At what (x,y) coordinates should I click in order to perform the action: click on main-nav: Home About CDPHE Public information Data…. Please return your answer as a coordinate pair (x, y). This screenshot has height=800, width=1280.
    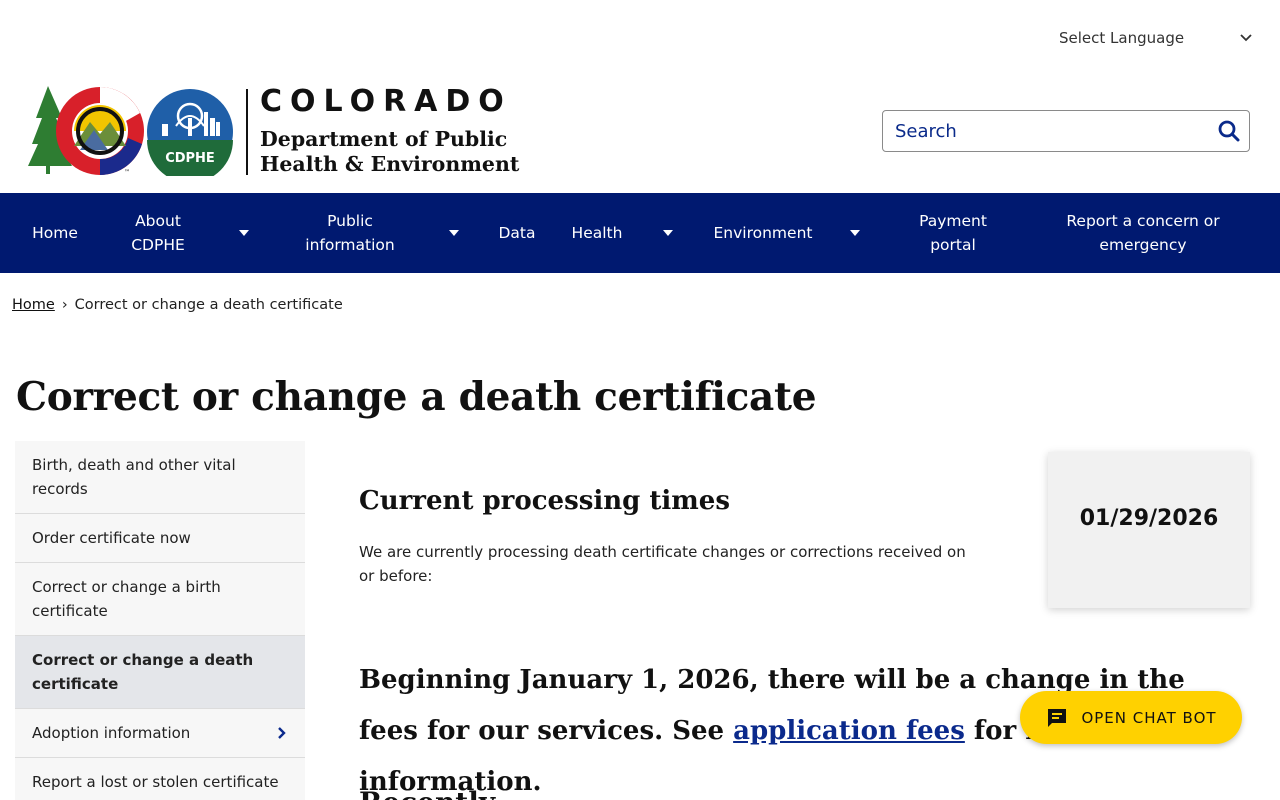
    Looking at the image, I should click on (640, 233).